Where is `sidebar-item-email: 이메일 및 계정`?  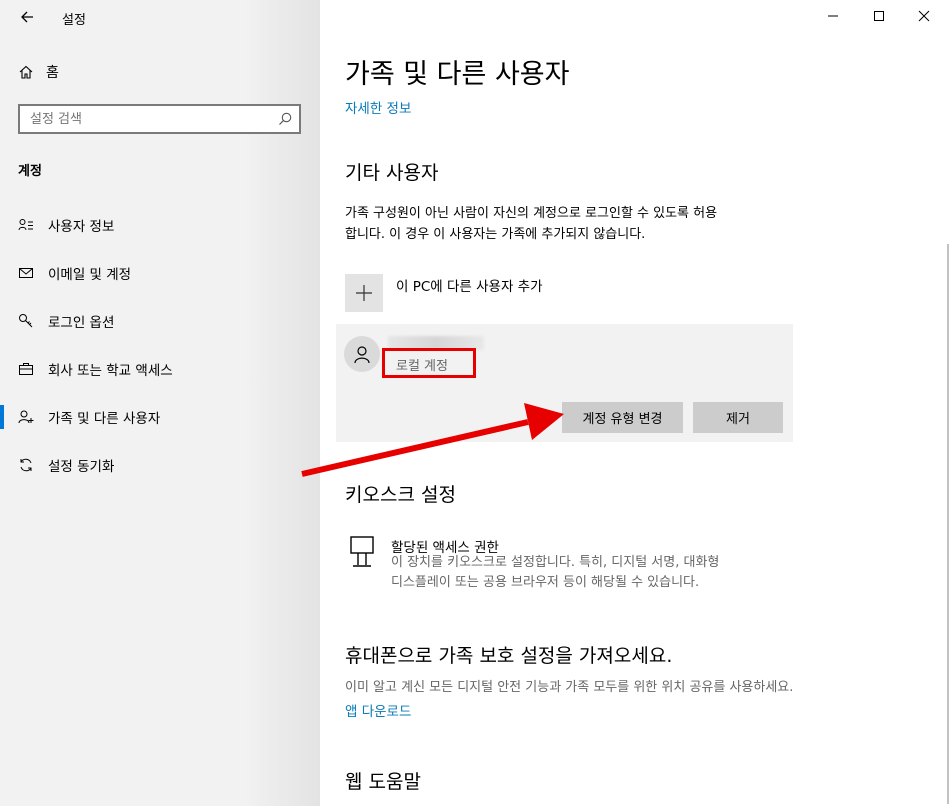 sidebar-item-email: 이메일 및 계정 is located at coordinates (74, 273).